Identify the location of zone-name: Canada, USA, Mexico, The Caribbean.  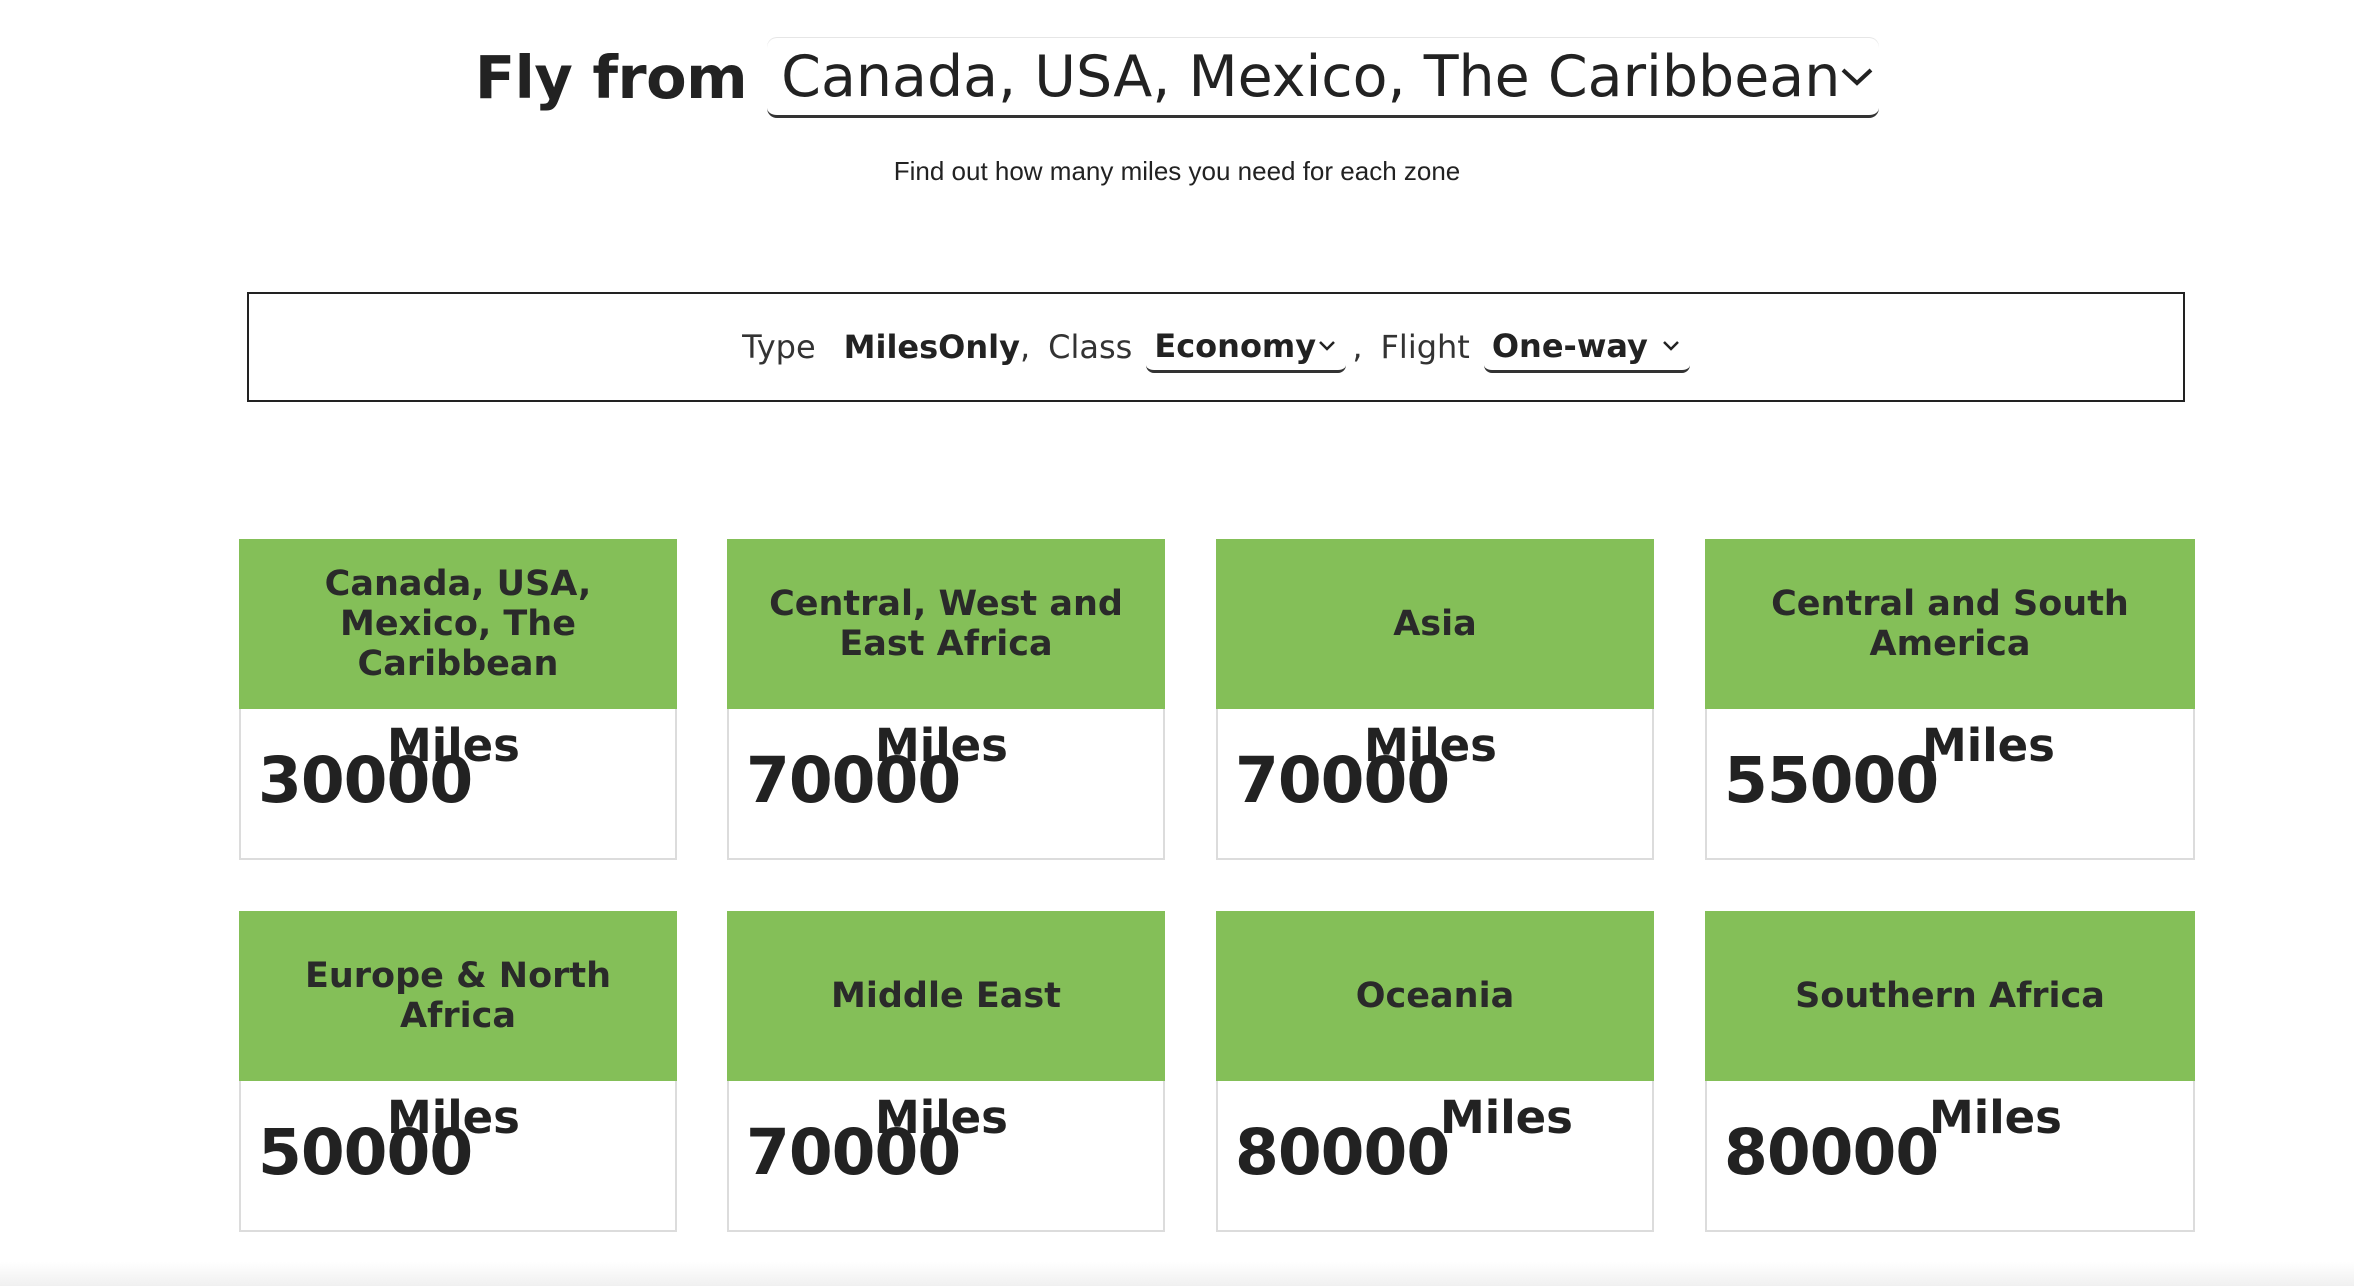
(458, 624).